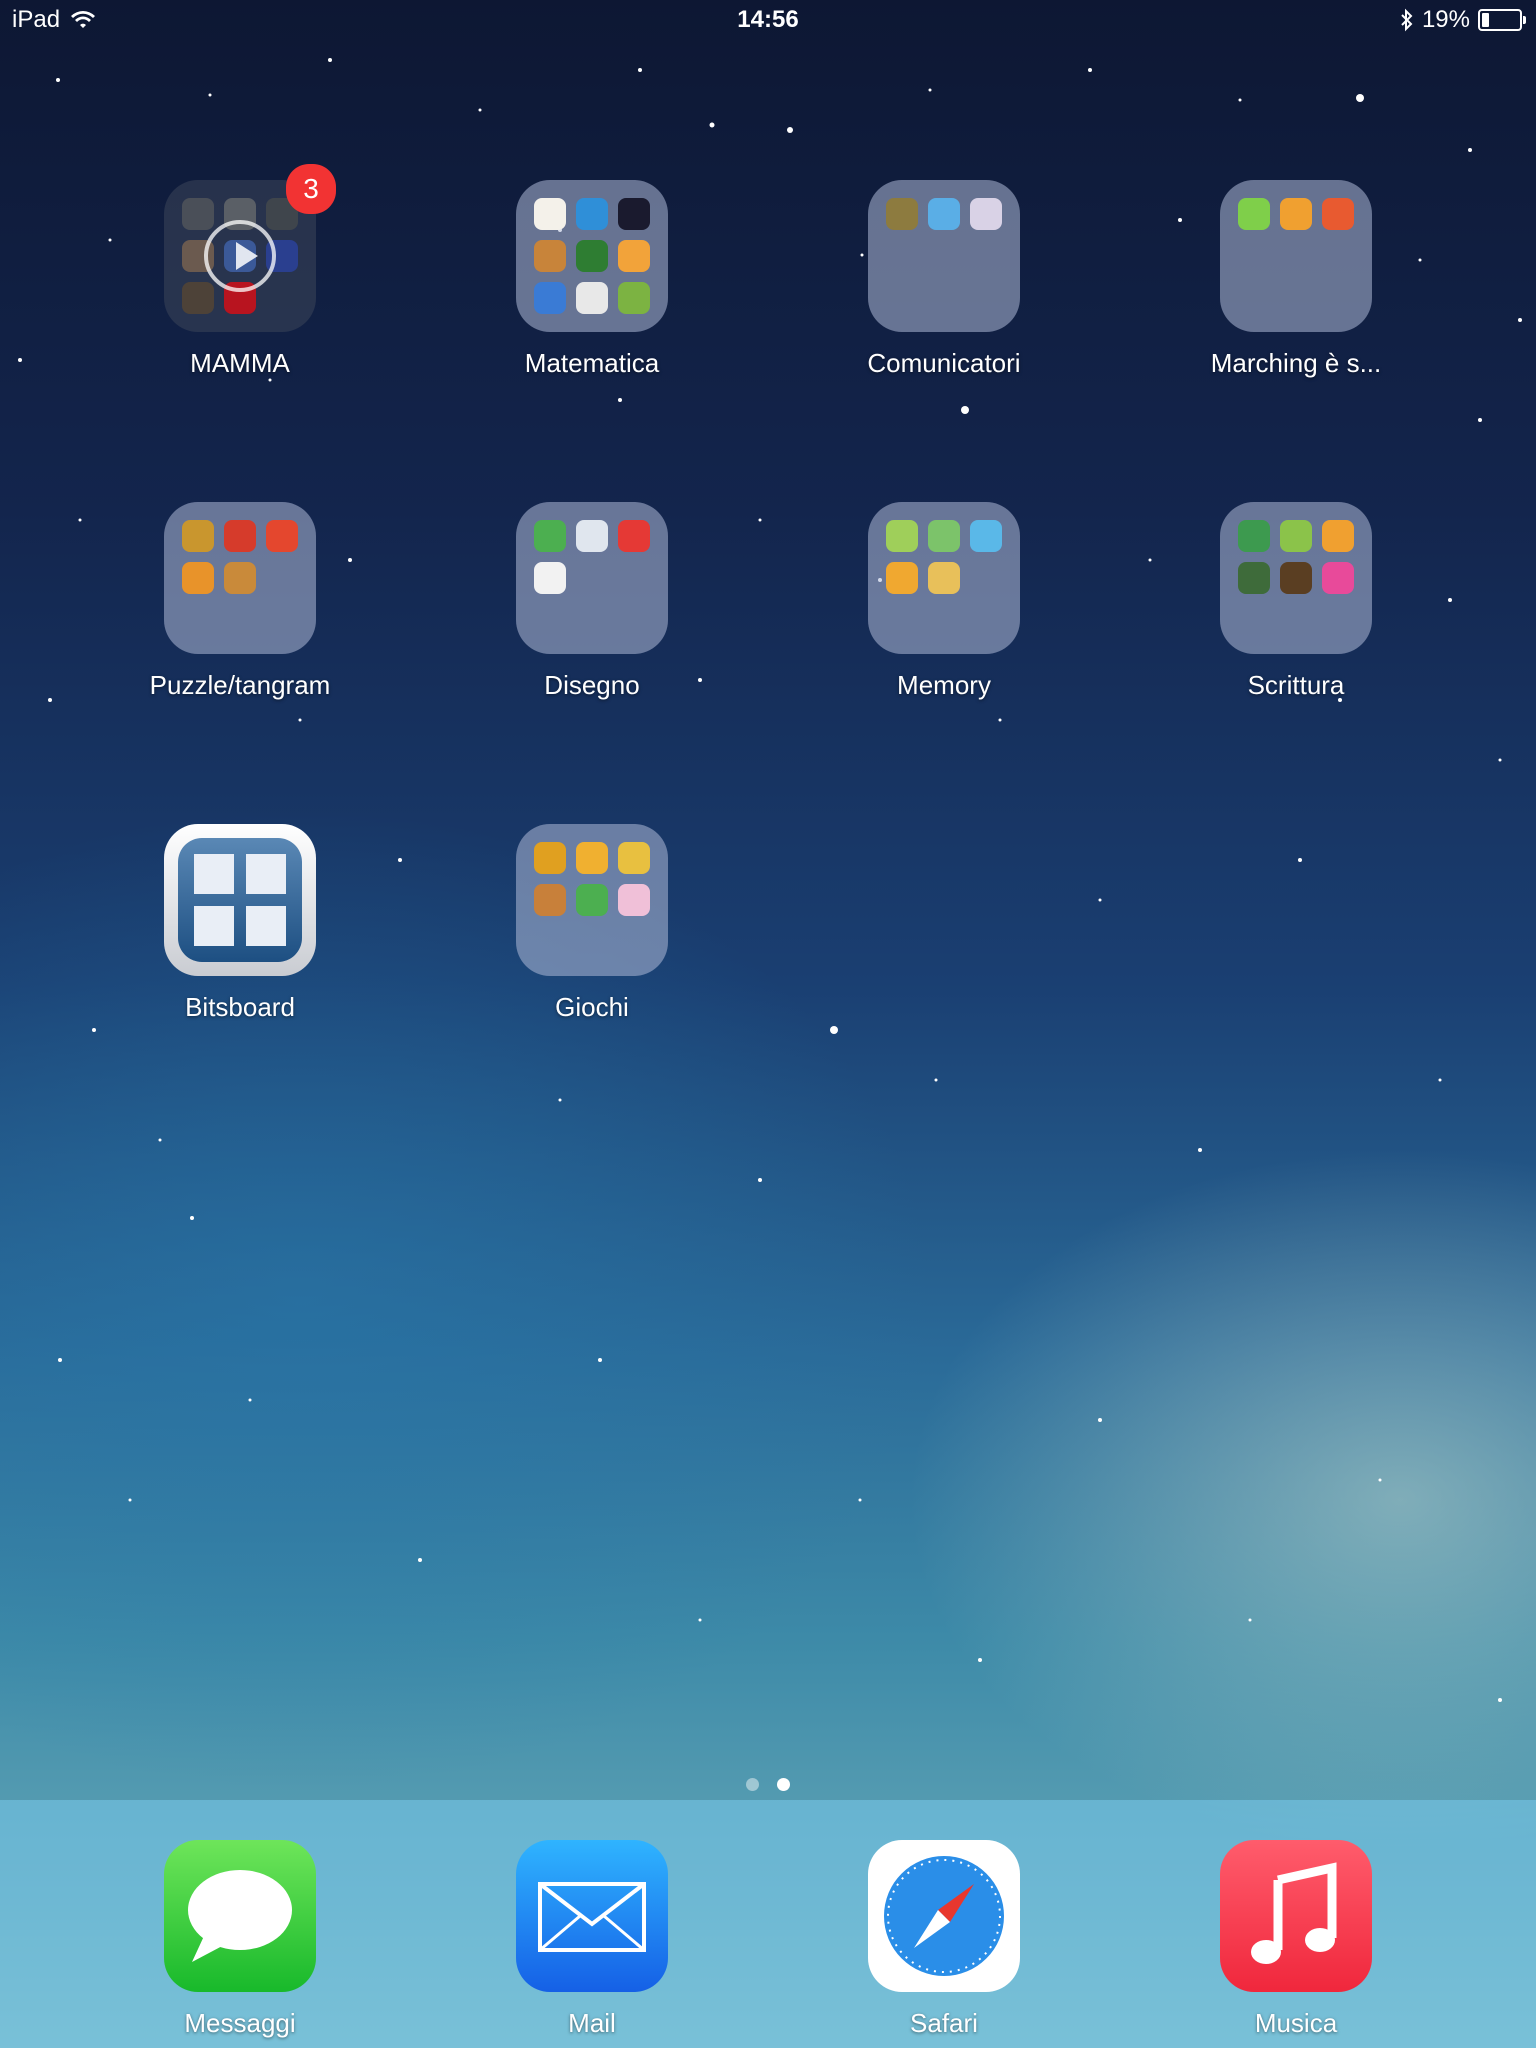  Describe the element at coordinates (592, 363) in the screenshot. I see `app-label: Matematica` at that location.